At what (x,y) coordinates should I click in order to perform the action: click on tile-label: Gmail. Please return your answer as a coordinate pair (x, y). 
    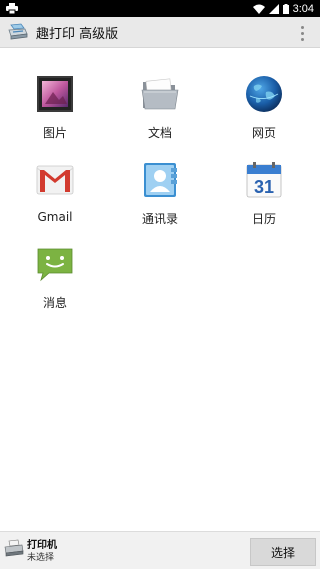
    Looking at the image, I should click on (55, 217).